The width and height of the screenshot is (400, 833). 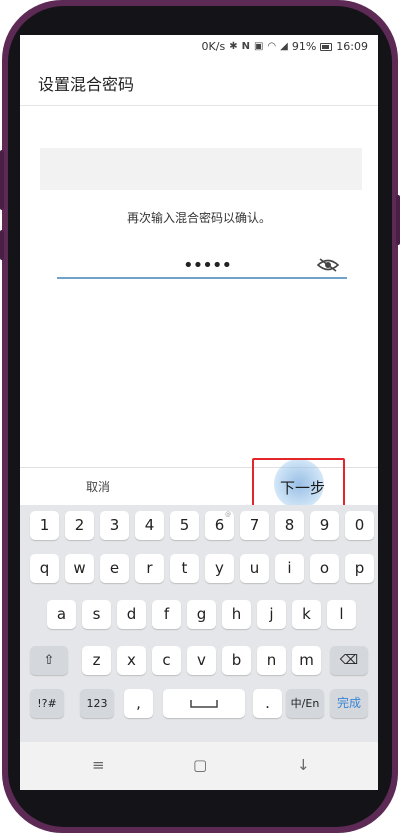 I want to click on key-3: 3, so click(x=114, y=525).